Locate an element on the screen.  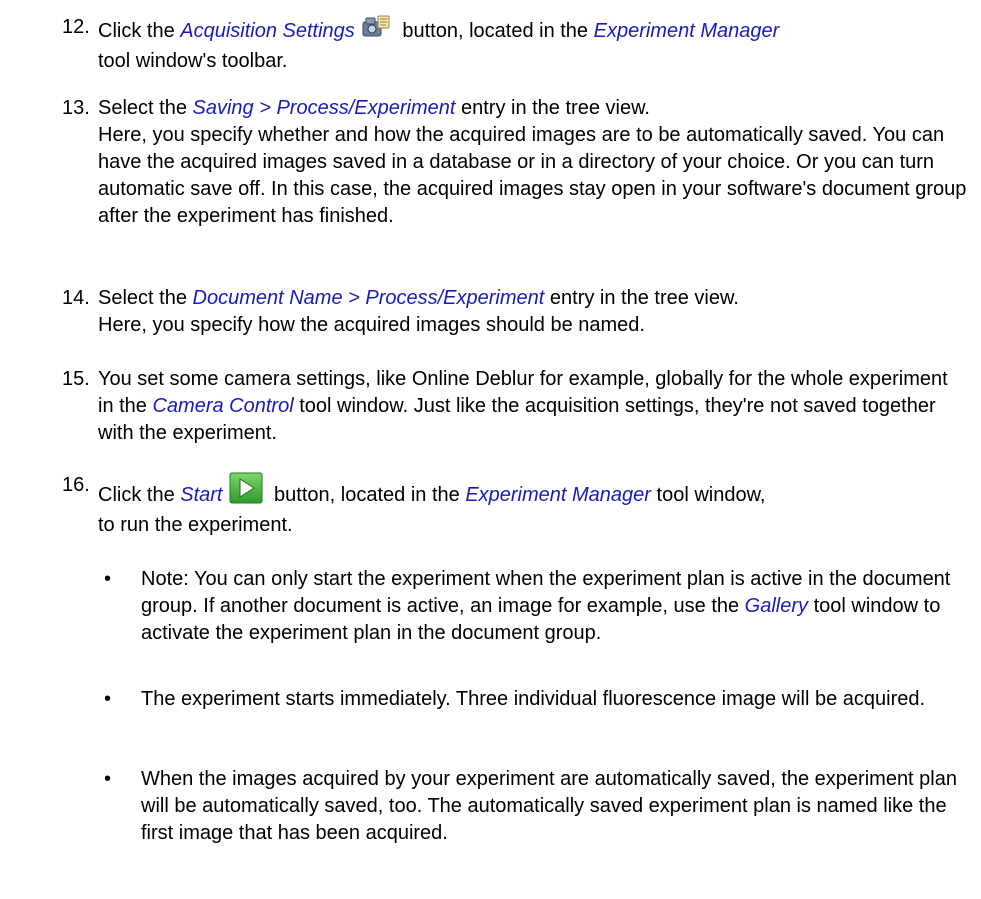
step-number: 14. is located at coordinates (76, 298).